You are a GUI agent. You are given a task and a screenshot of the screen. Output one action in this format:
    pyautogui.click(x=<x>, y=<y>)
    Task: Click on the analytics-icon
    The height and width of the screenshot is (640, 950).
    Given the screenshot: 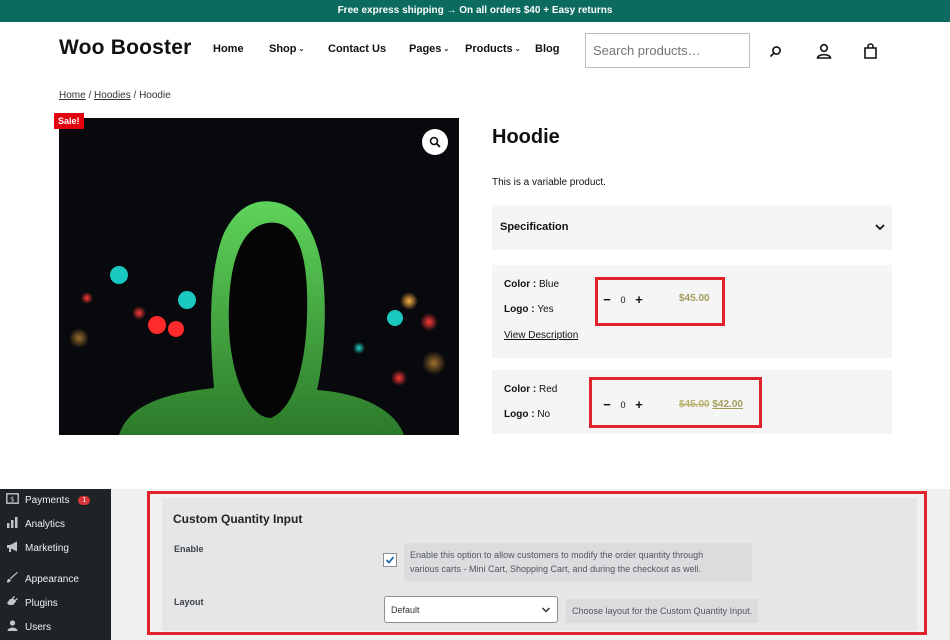 What is the action you would take?
    pyautogui.click(x=12, y=524)
    